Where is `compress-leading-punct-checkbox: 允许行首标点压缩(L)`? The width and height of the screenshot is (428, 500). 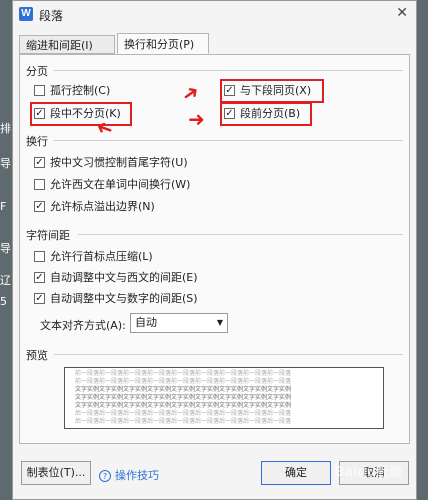 compress-leading-punct-checkbox: 允许行首标点压缩(L) is located at coordinates (93, 257).